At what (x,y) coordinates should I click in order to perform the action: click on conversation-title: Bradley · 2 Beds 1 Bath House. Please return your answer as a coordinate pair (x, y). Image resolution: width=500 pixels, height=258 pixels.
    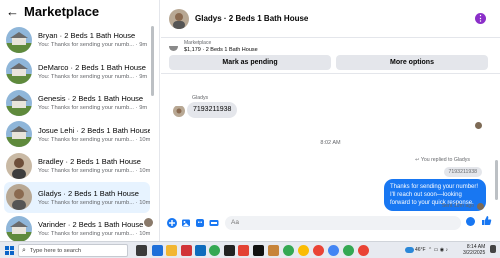
    Looking at the image, I should click on (89, 162).